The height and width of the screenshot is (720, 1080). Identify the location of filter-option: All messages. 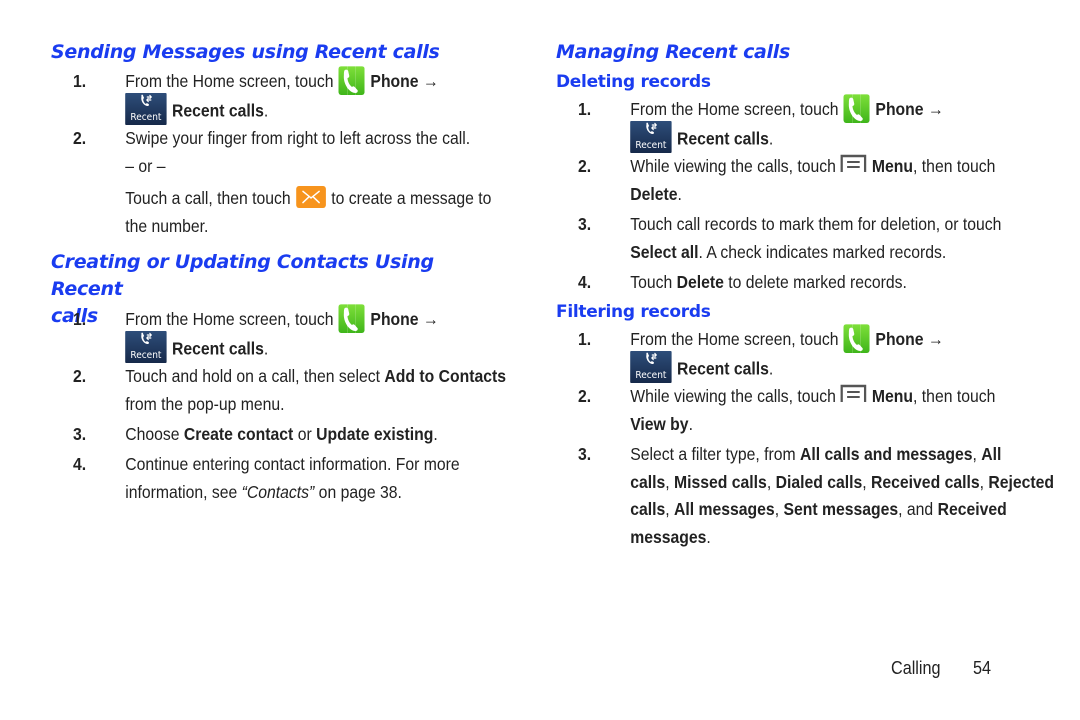
(724, 509).